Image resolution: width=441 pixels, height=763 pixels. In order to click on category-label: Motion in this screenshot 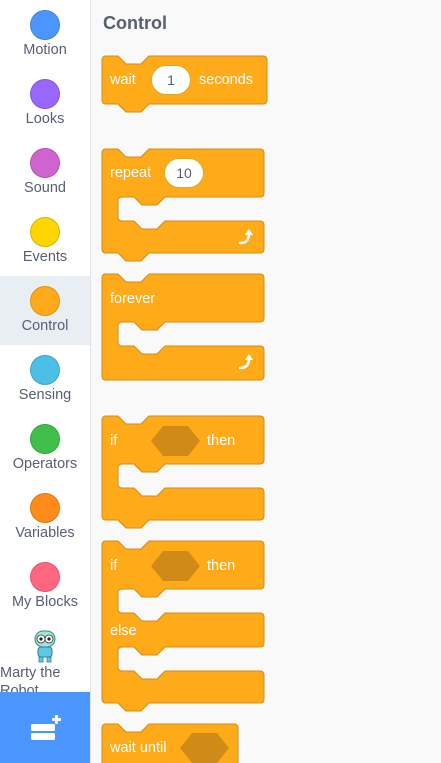, I will do `click(45, 50)`.